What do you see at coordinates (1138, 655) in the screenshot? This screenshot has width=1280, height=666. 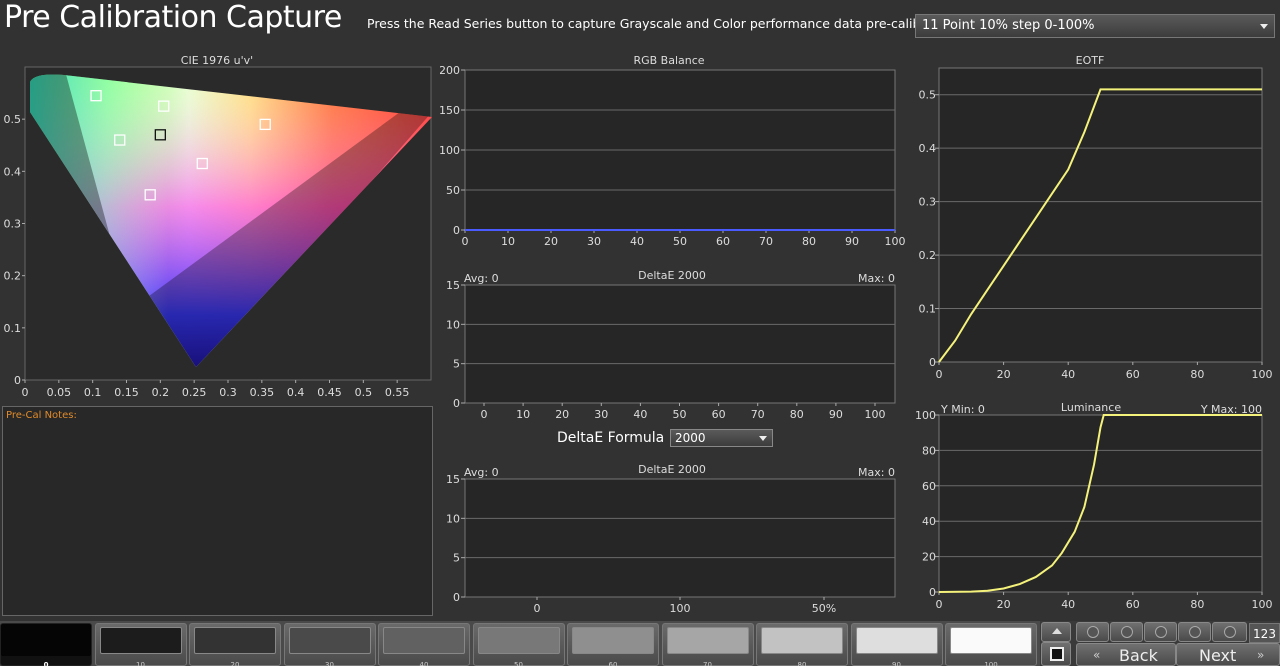 I see `back-label: Back` at bounding box center [1138, 655].